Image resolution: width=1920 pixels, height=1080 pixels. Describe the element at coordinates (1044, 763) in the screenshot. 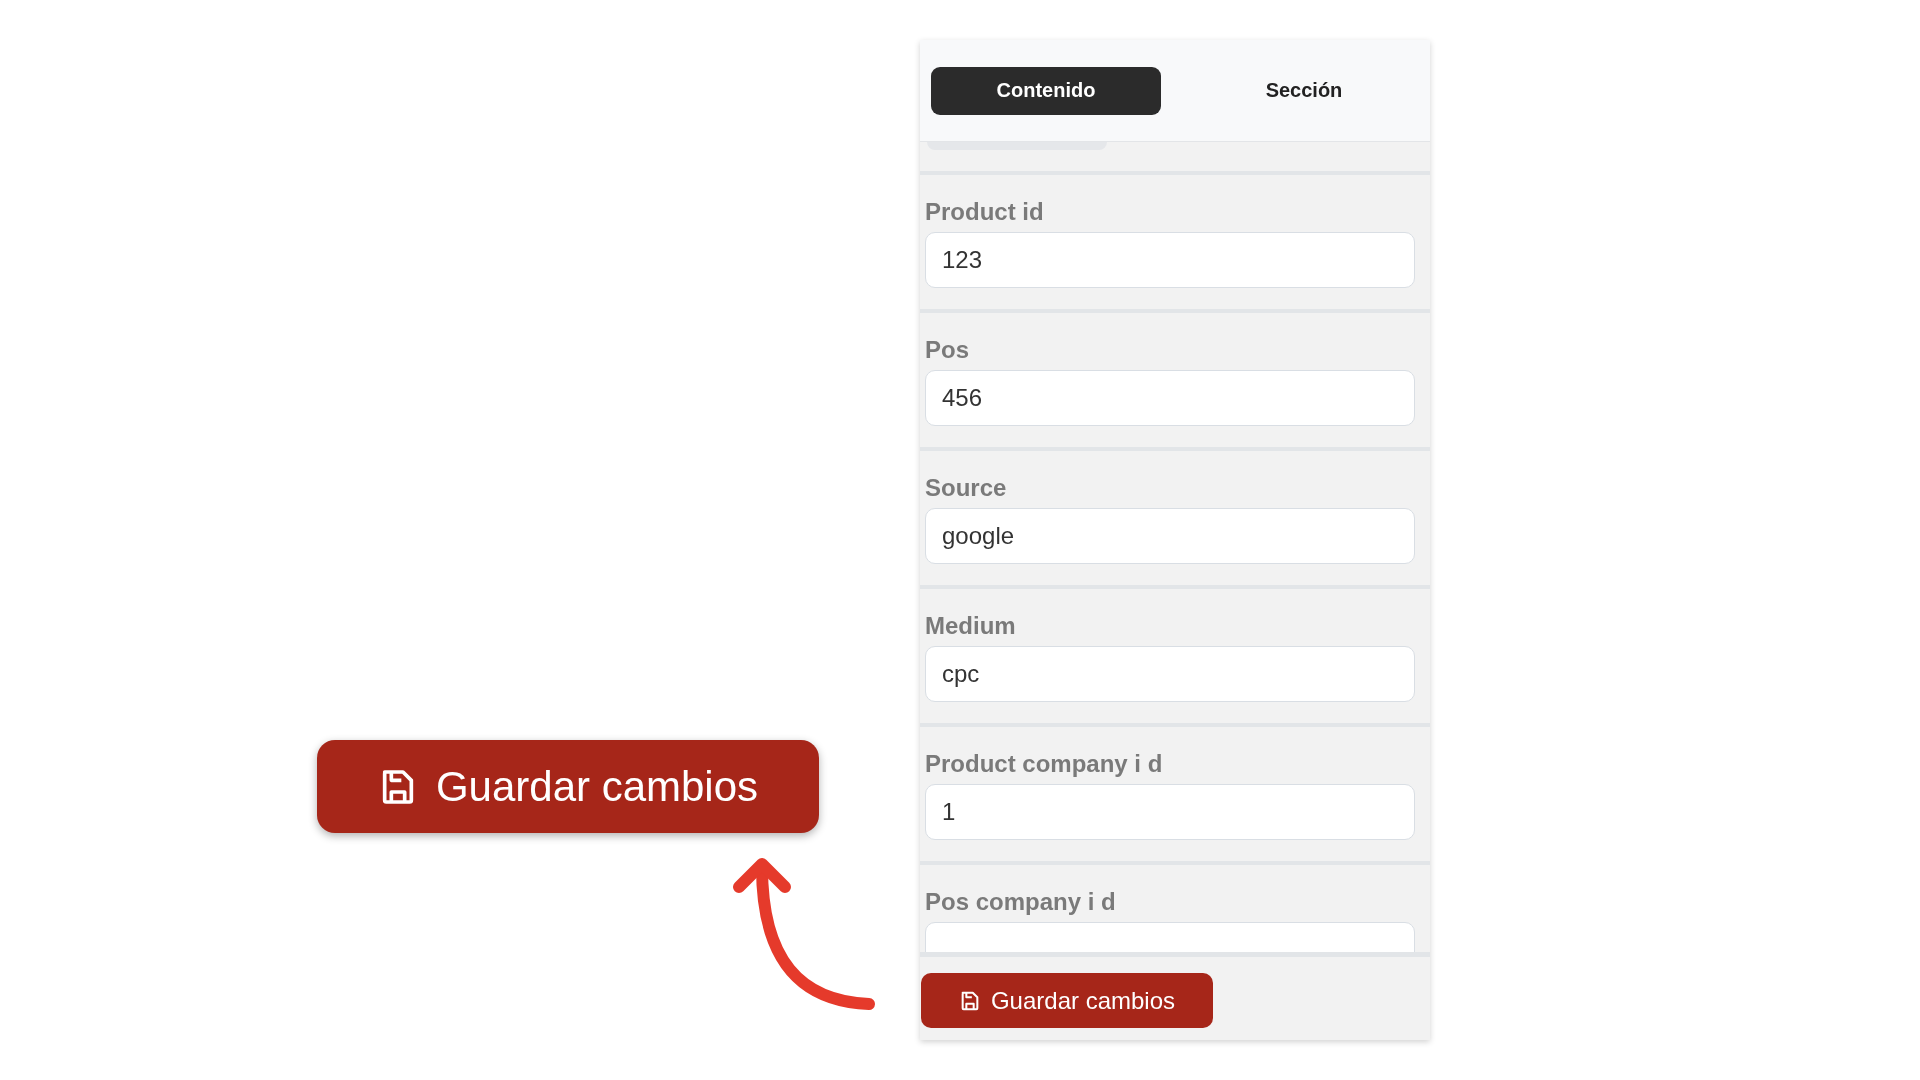

I see `field-label: Product company i d` at that location.